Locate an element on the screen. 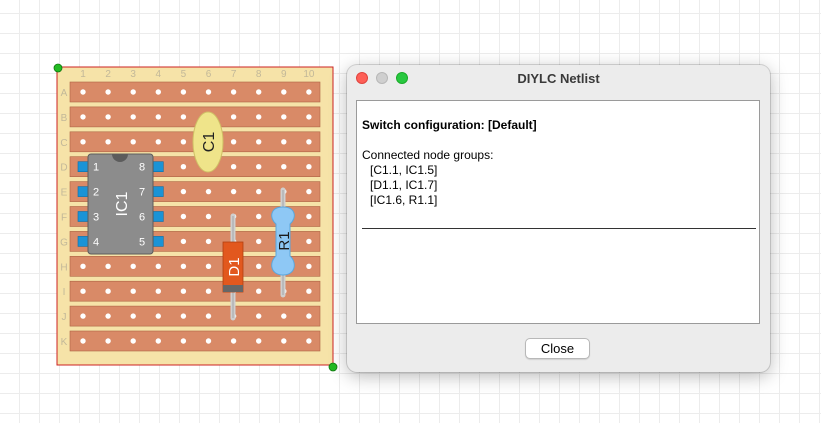 This screenshot has width=821, height=423. ic-pin-number: 6 is located at coordinates (142, 218).